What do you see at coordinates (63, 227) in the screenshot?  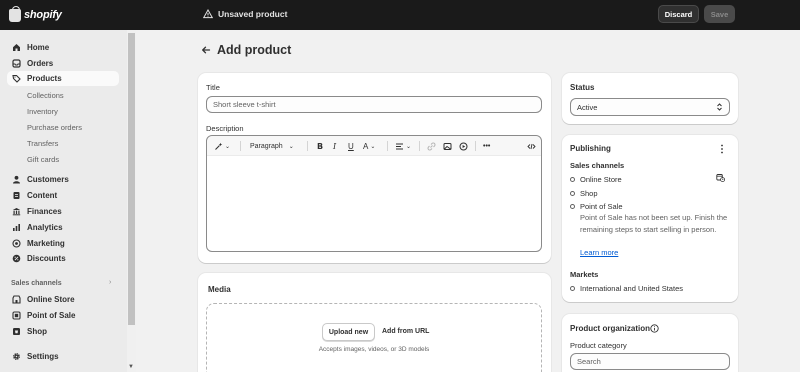 I see `sidebar-item-analytics: Analytics` at bounding box center [63, 227].